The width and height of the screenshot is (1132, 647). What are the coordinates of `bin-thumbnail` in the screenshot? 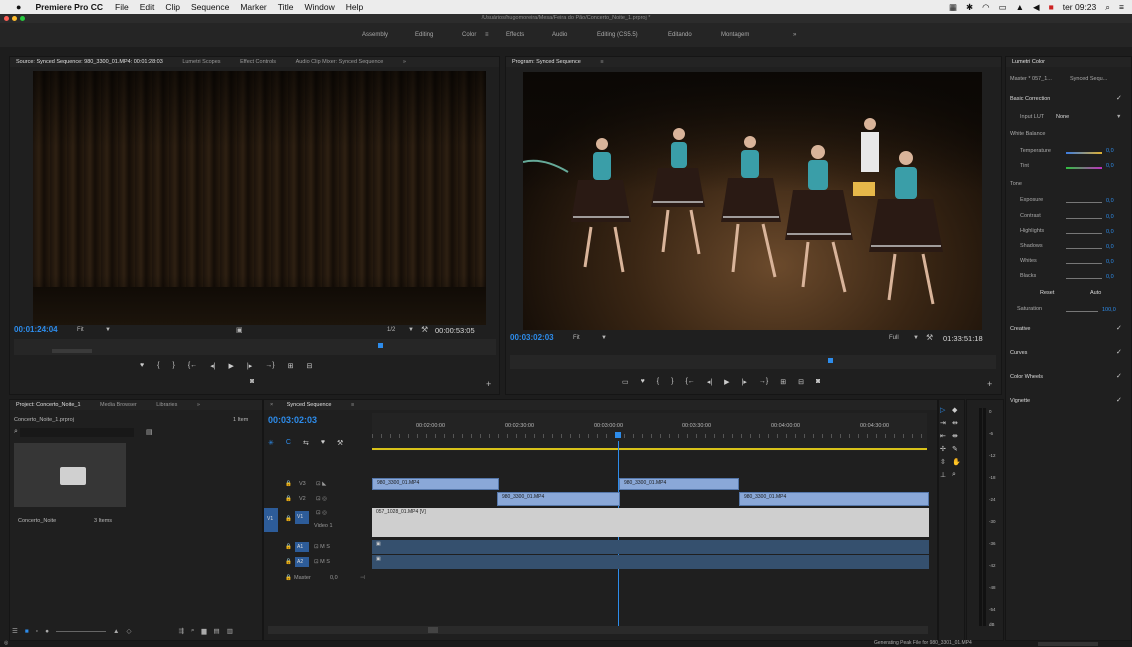 It's located at (70, 475).